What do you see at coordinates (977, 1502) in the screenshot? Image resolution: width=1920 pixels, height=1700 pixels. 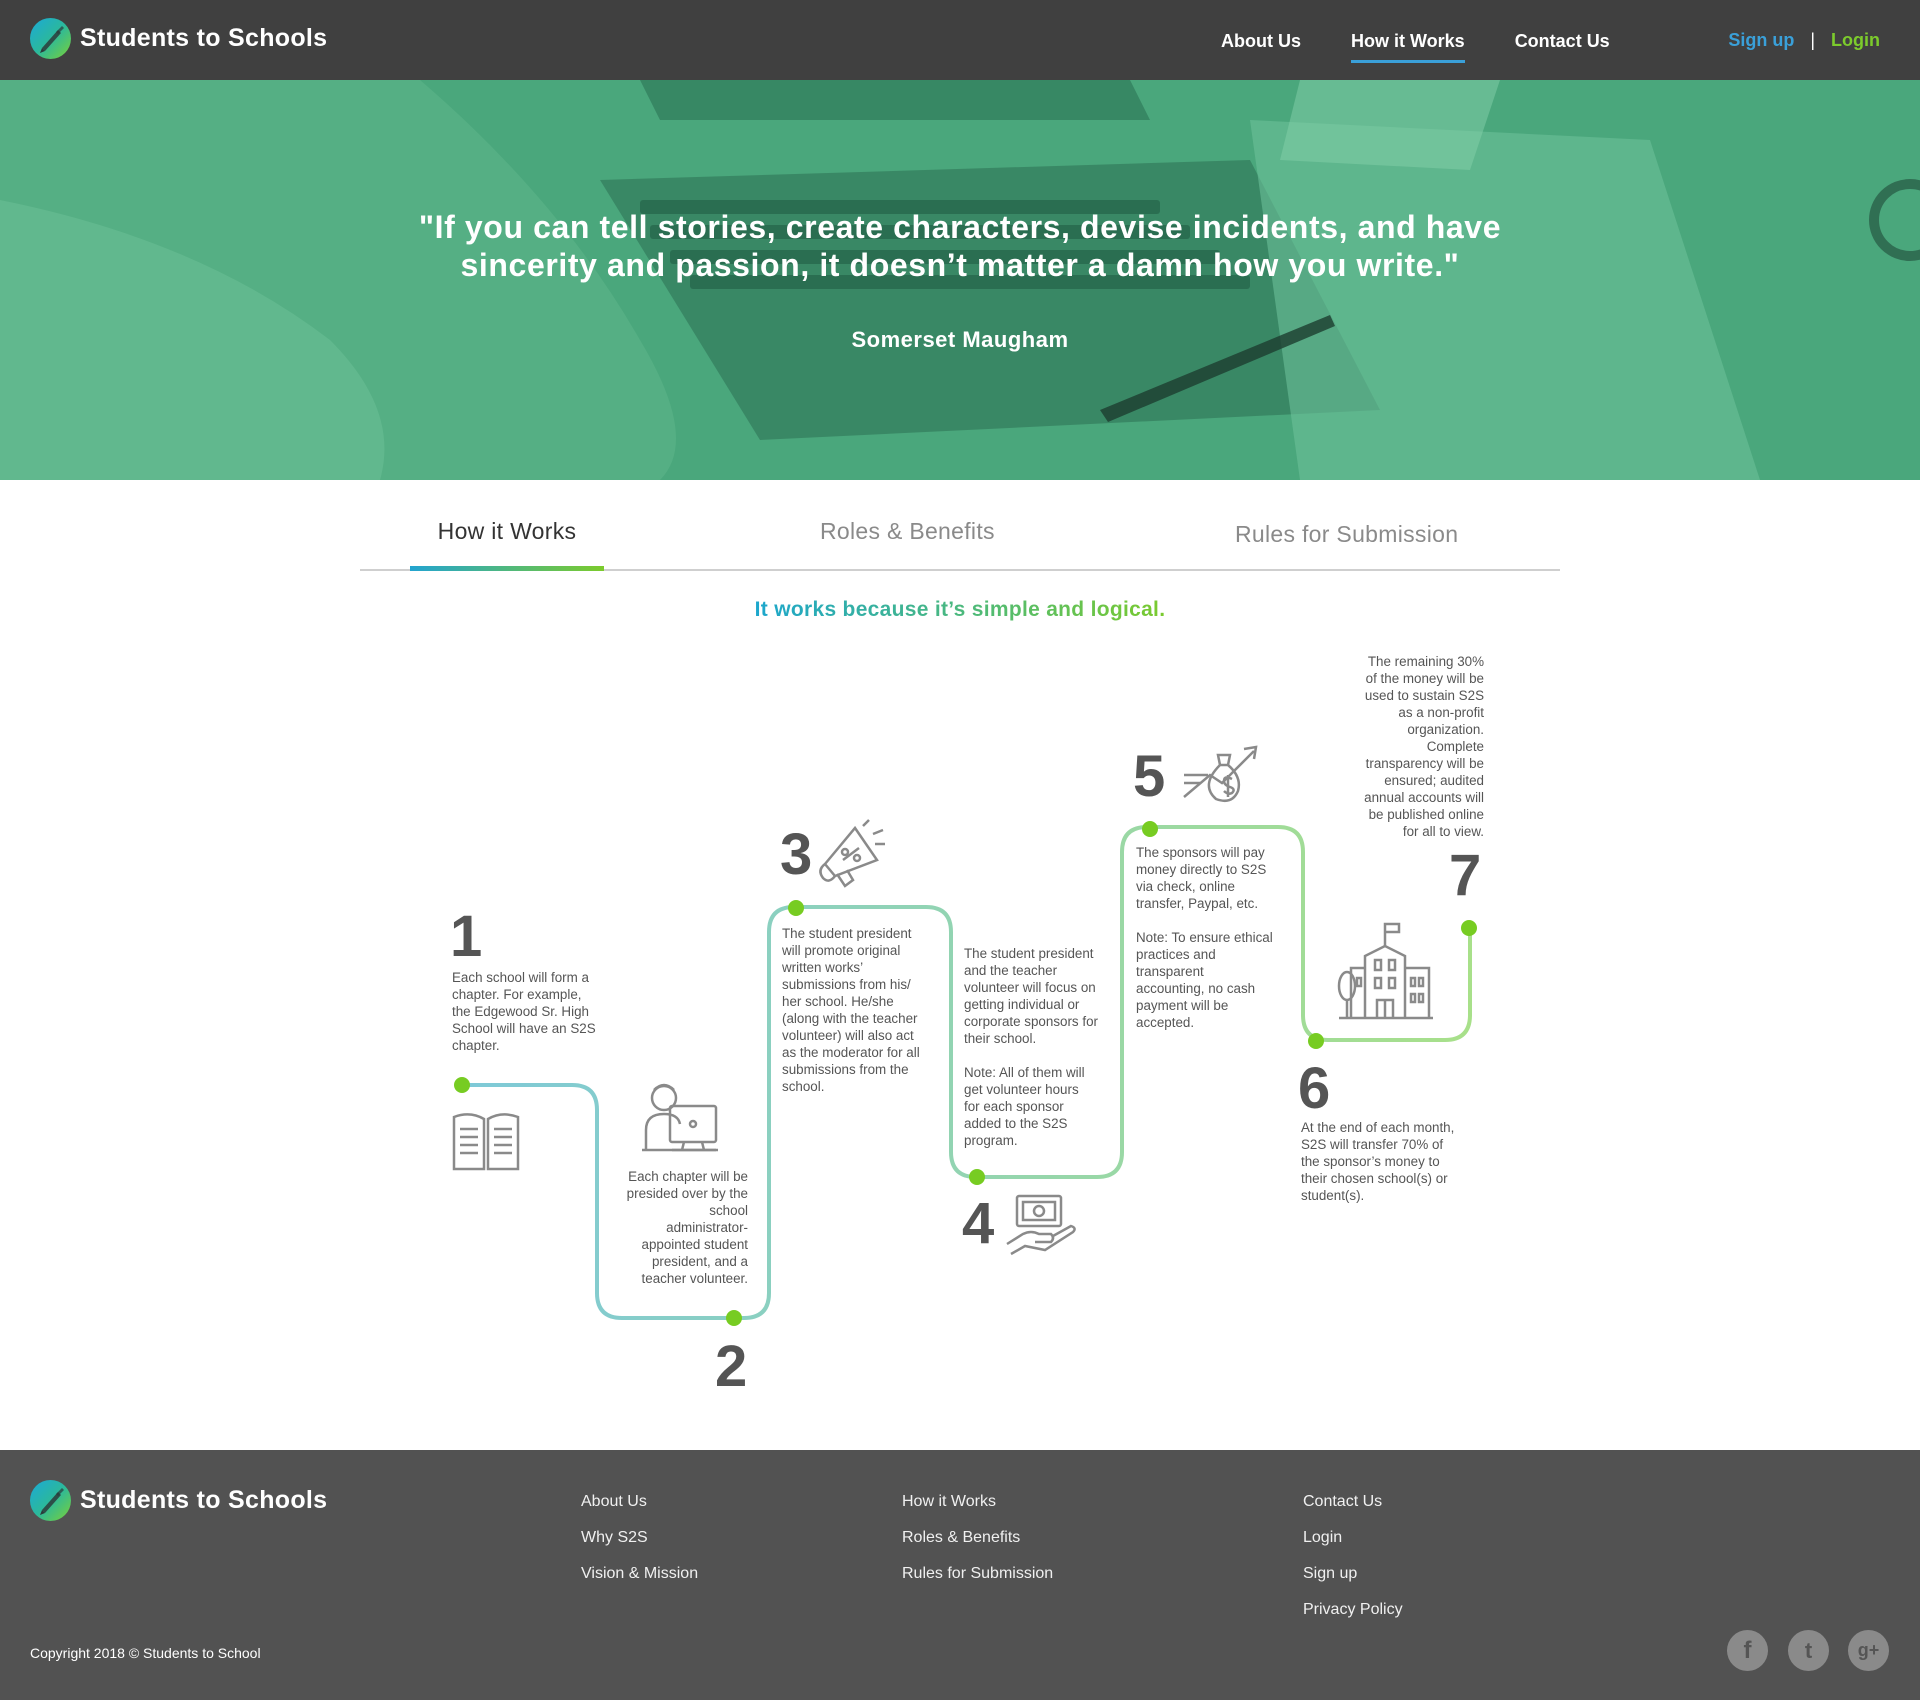 I see `footer-link-how-it-works: How it Works` at bounding box center [977, 1502].